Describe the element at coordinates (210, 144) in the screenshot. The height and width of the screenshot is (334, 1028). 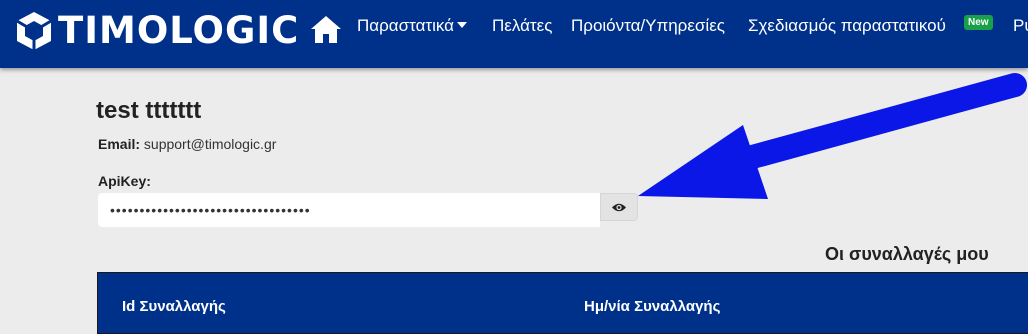
I see `email-value: support@timologic.gr` at that location.